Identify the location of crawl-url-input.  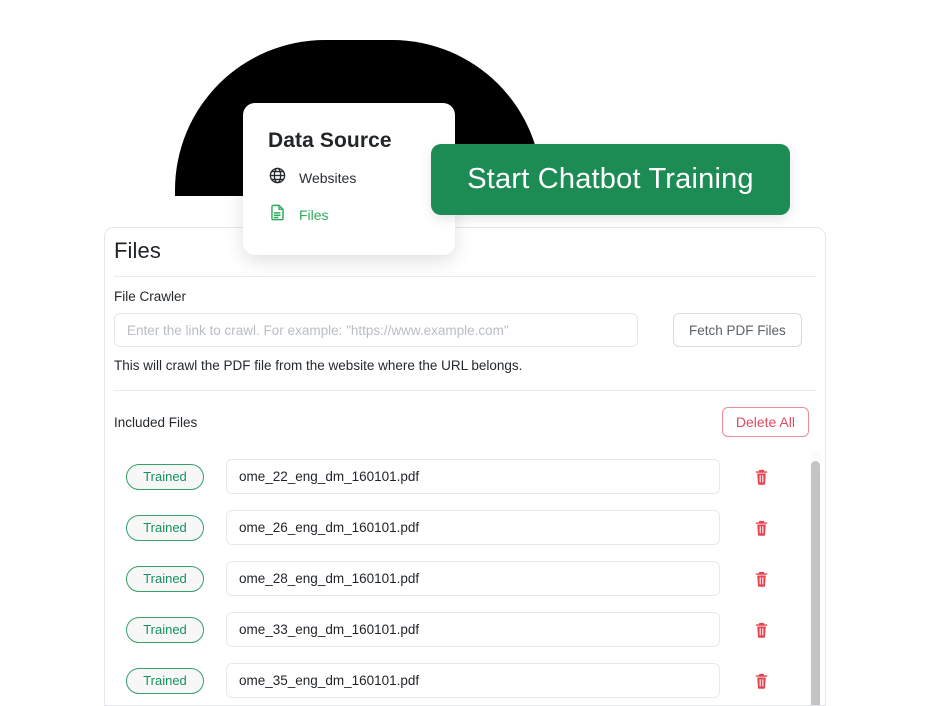
(376, 330).